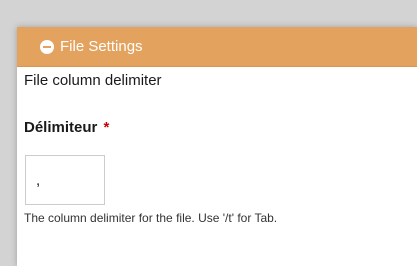 This screenshot has width=417, height=266. What do you see at coordinates (217, 47) in the screenshot?
I see `panel-header: File Settings` at bounding box center [217, 47].